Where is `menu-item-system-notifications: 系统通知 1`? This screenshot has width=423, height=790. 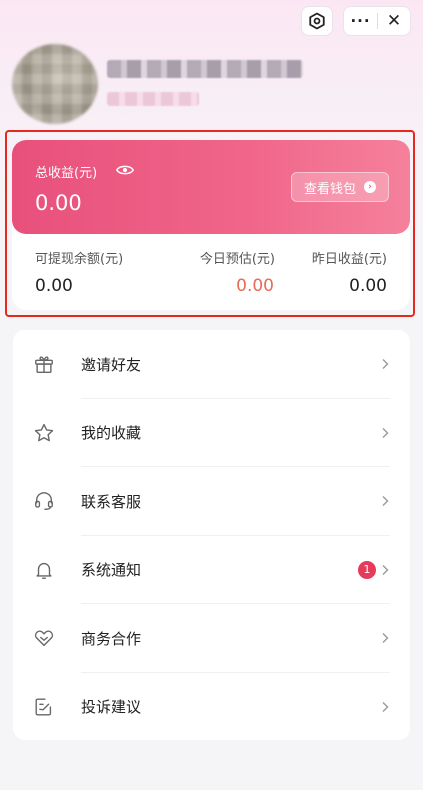
menu-item-system-notifications: 系统通知 1 is located at coordinates (211, 570).